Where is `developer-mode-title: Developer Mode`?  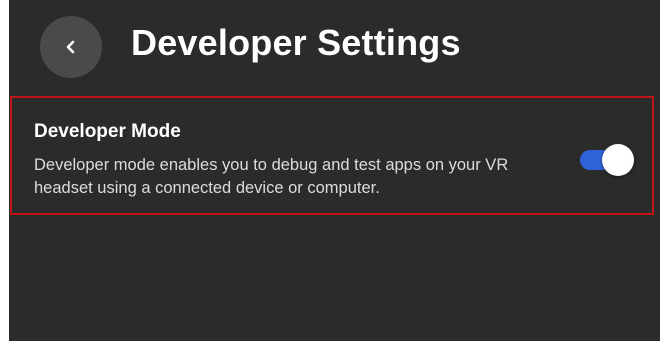 developer-mode-title: Developer Mode is located at coordinates (107, 131).